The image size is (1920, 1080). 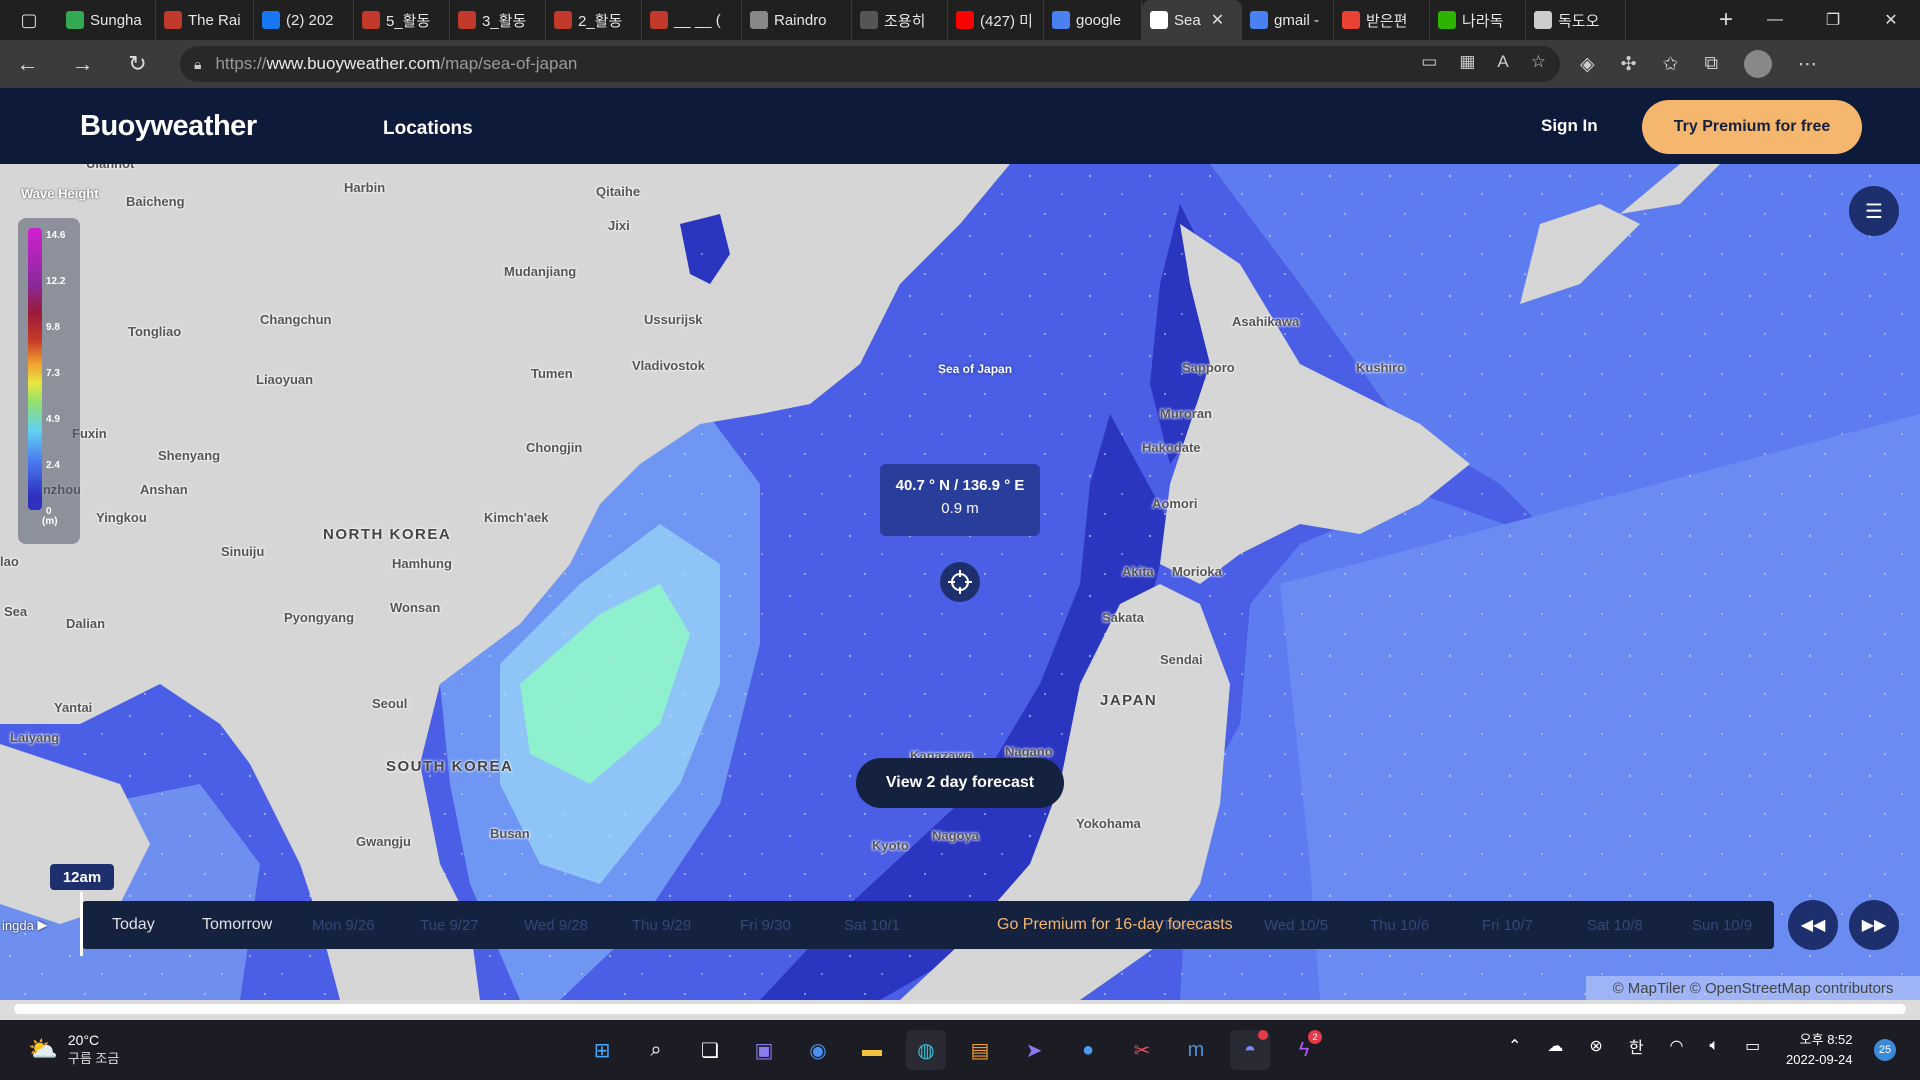 What do you see at coordinates (602, 1050) in the screenshot?
I see `start-icon: ⊞` at bounding box center [602, 1050].